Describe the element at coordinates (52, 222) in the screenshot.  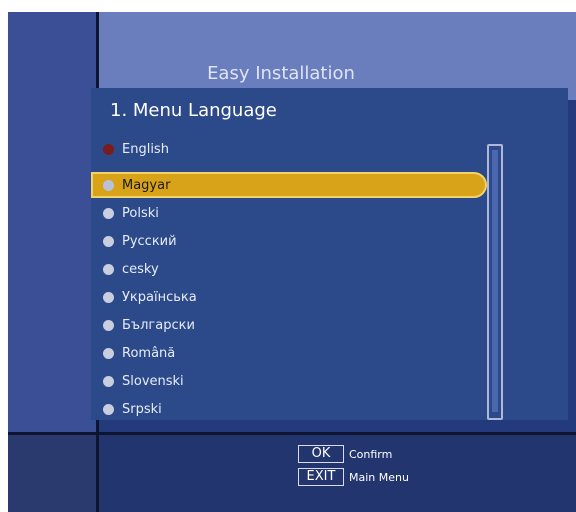
I see `left-panel` at that location.